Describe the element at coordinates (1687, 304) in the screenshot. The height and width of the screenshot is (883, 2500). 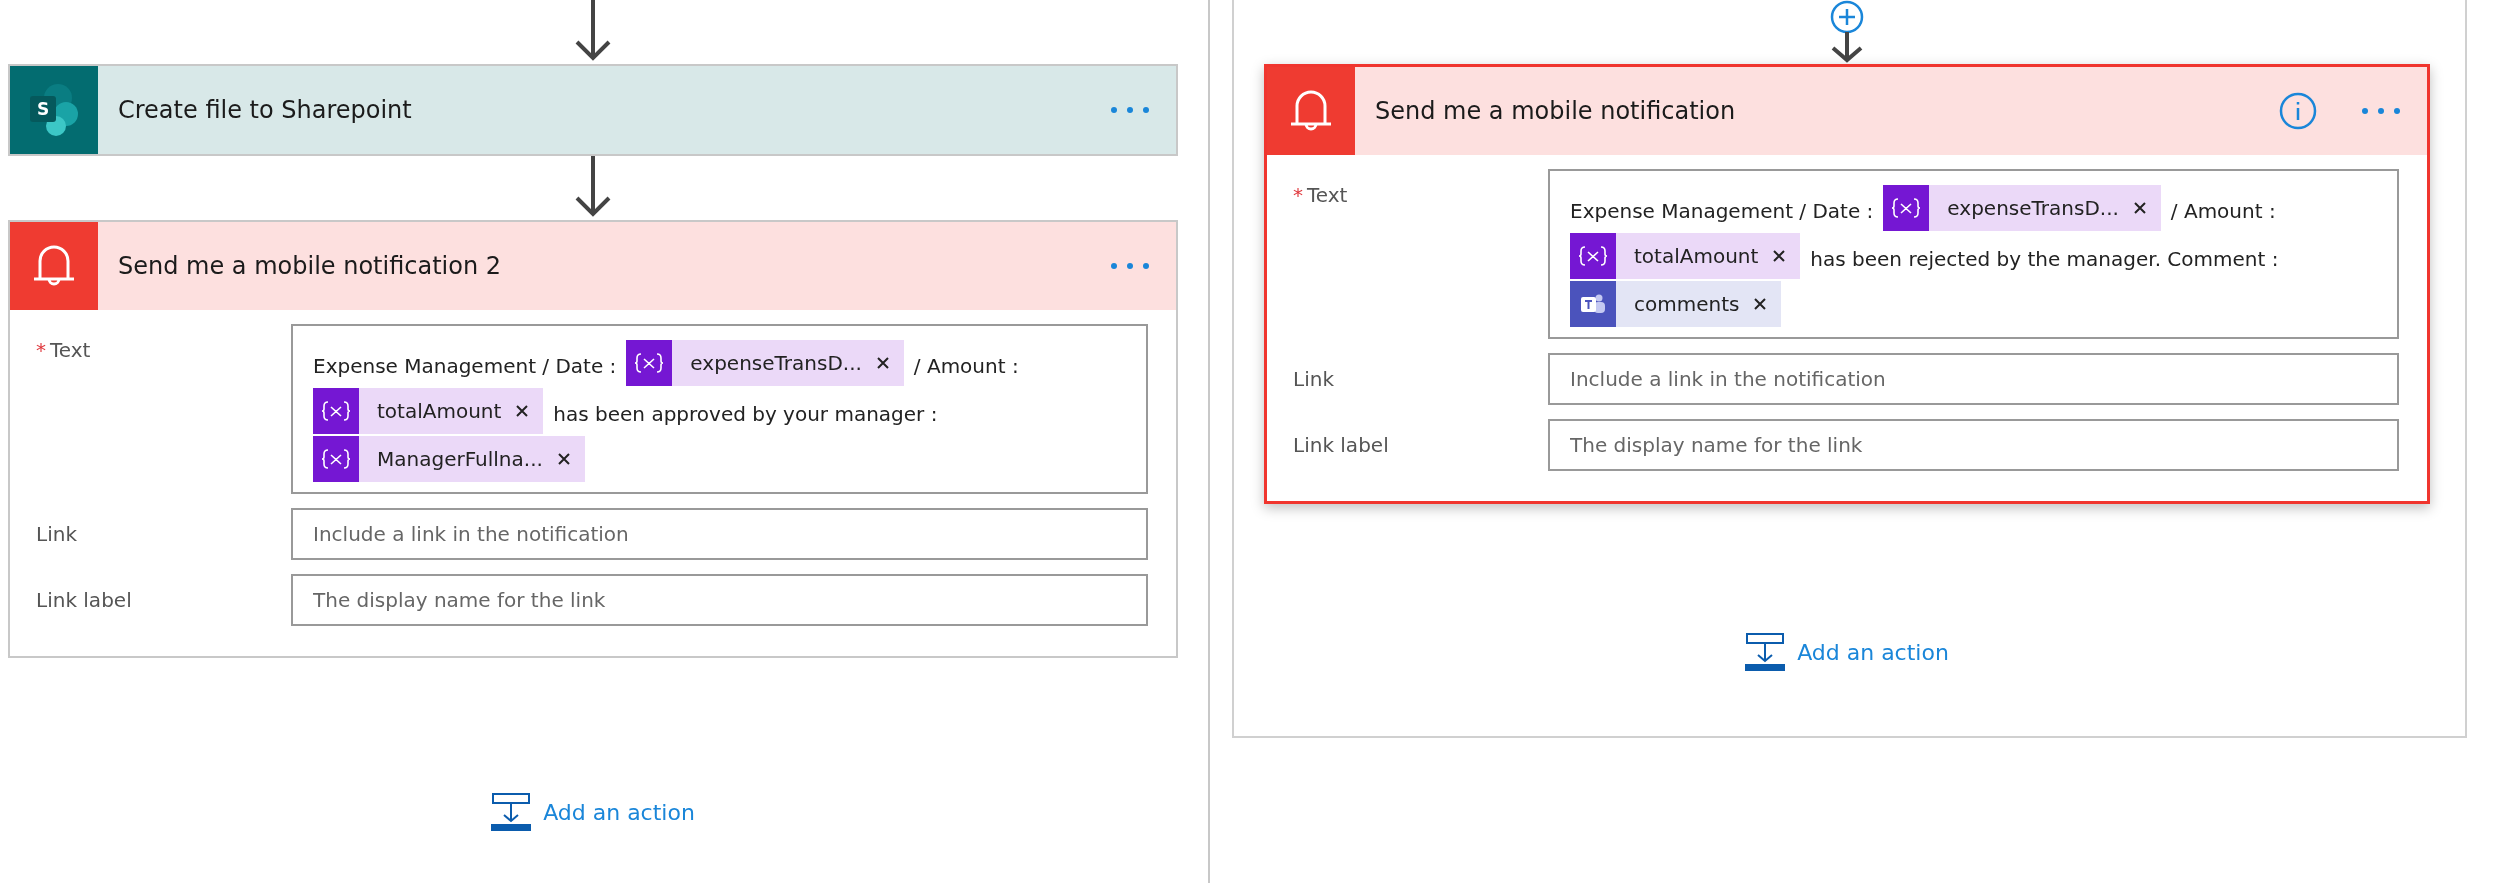
I see `token-label: comments` at that location.